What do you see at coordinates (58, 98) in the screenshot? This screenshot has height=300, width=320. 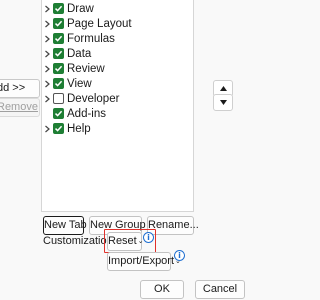 I see `checkbox-unchecked` at bounding box center [58, 98].